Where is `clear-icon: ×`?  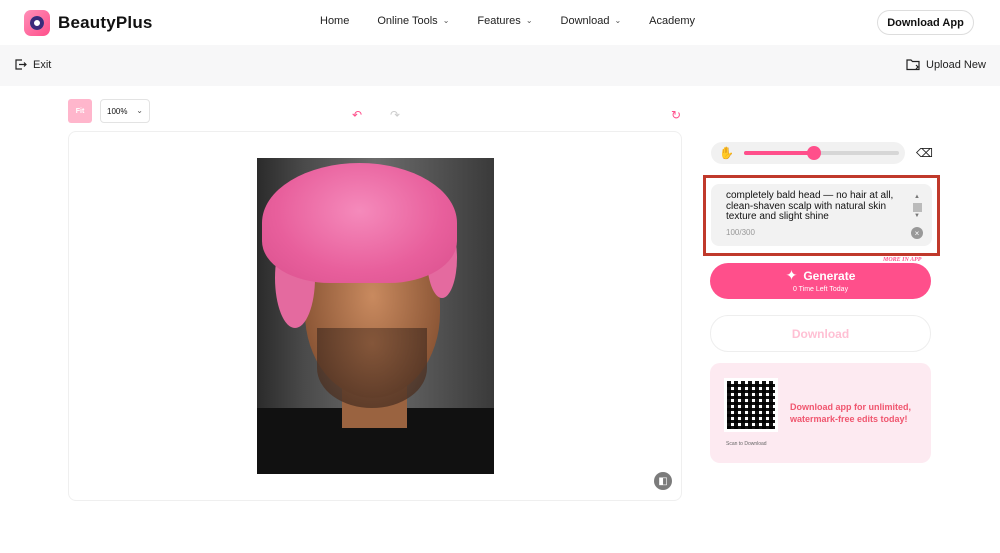 clear-icon: × is located at coordinates (917, 233).